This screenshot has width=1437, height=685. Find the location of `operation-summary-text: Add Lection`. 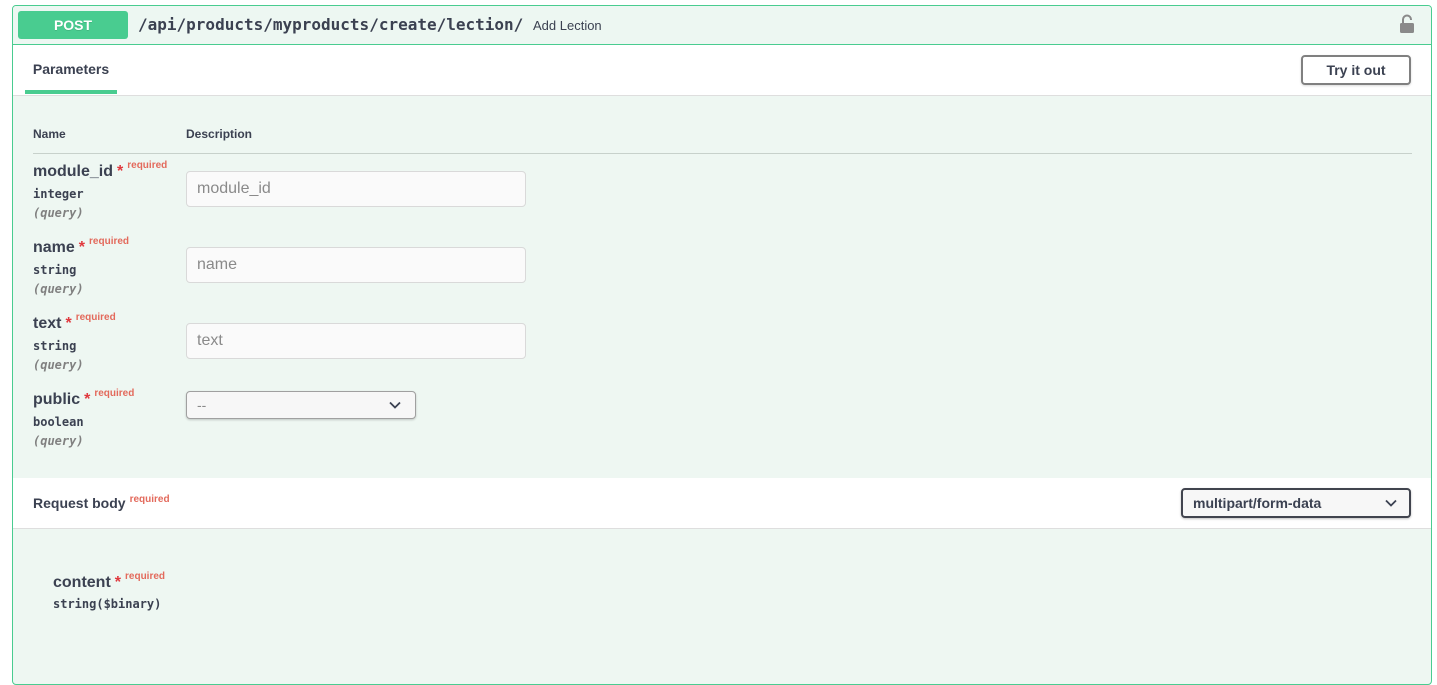

operation-summary-text: Add Lection is located at coordinates (567, 25).